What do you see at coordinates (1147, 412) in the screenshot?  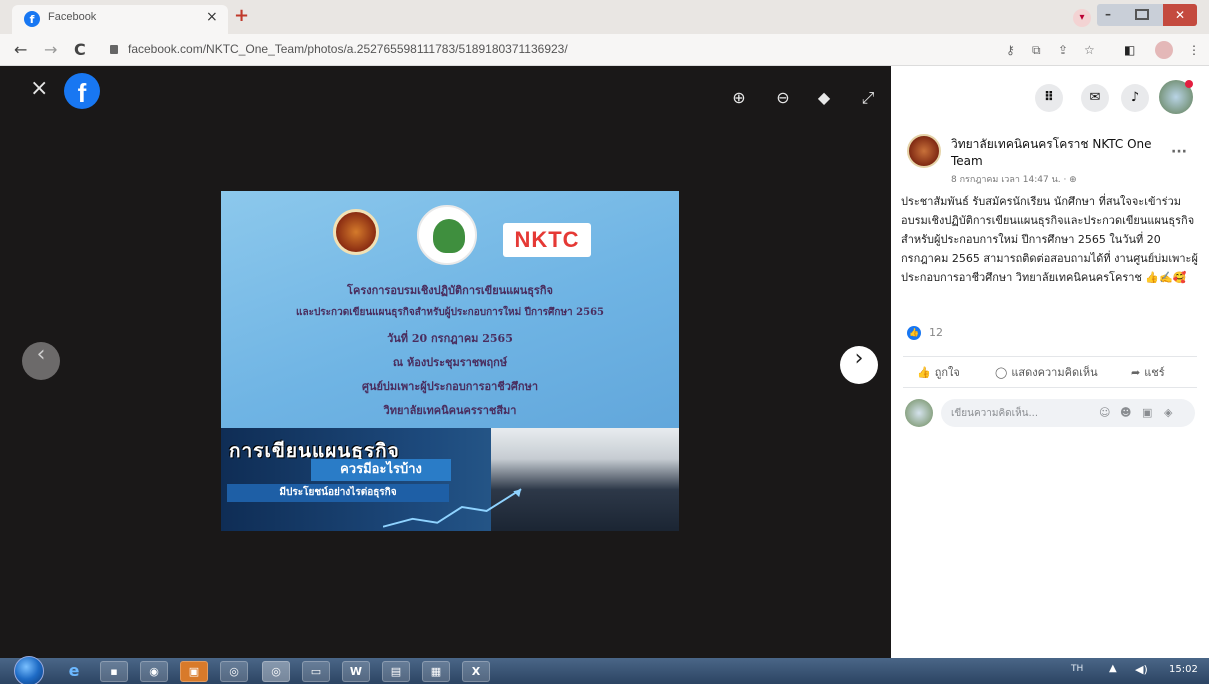 I see `gif-icon: ▣` at bounding box center [1147, 412].